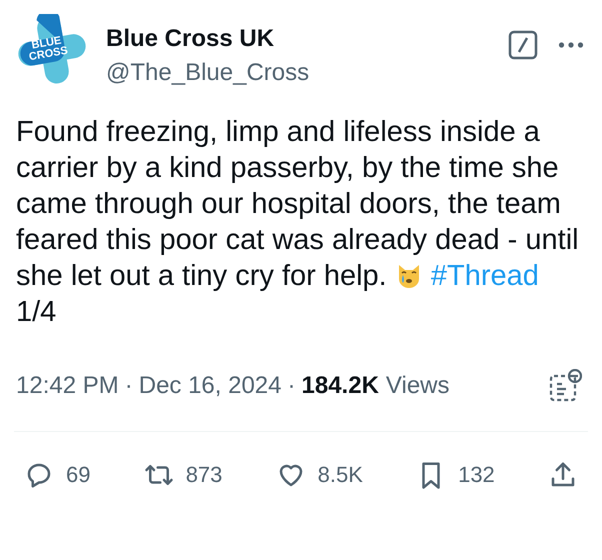  I want to click on views-label: Views, so click(418, 386).